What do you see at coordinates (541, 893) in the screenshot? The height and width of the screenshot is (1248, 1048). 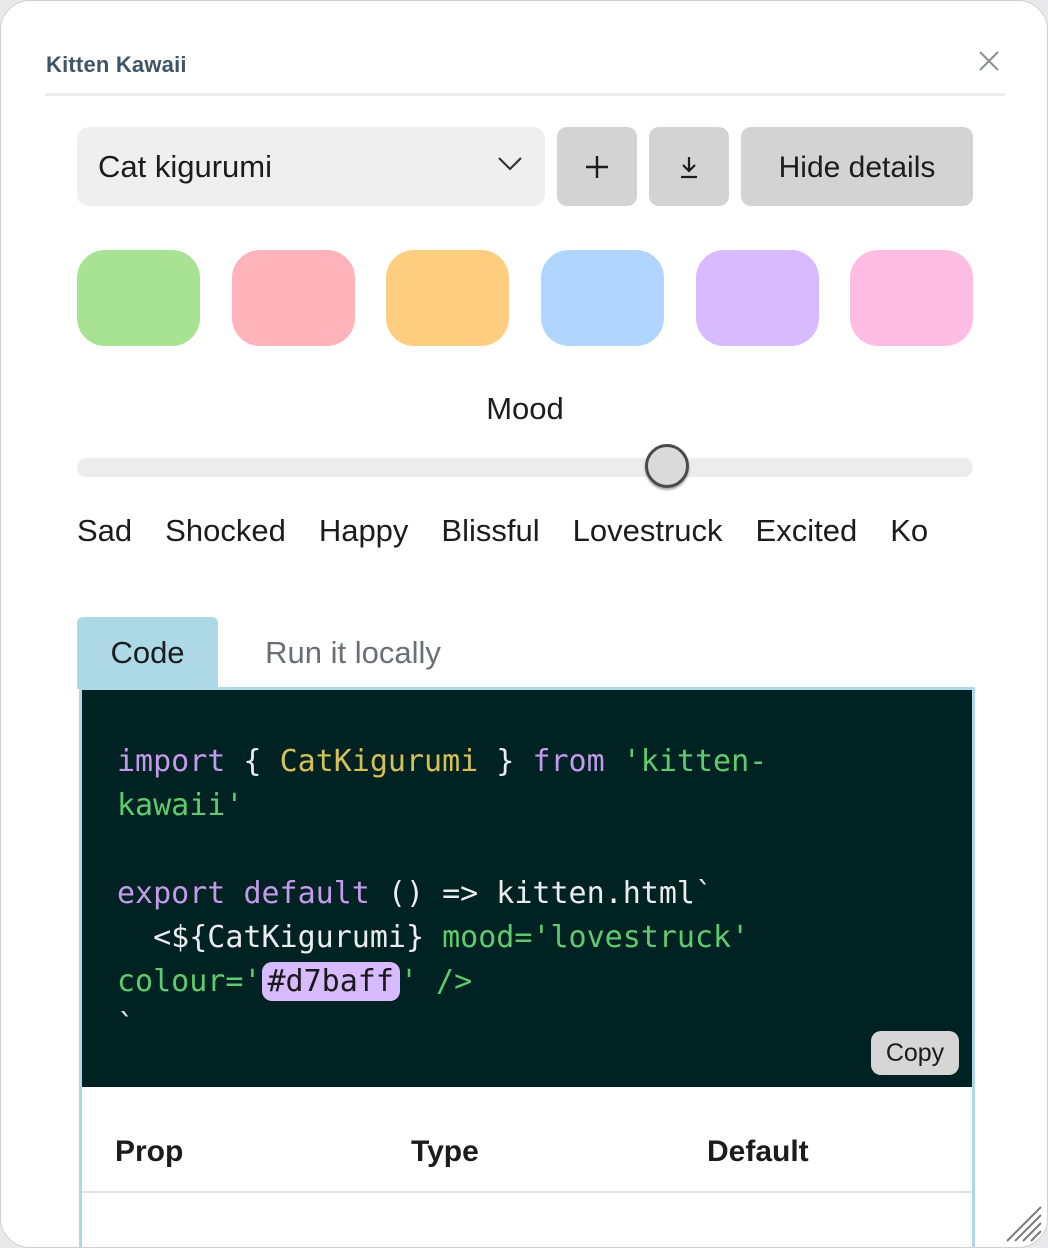 I see `code-token: () => kitten.html`` at bounding box center [541, 893].